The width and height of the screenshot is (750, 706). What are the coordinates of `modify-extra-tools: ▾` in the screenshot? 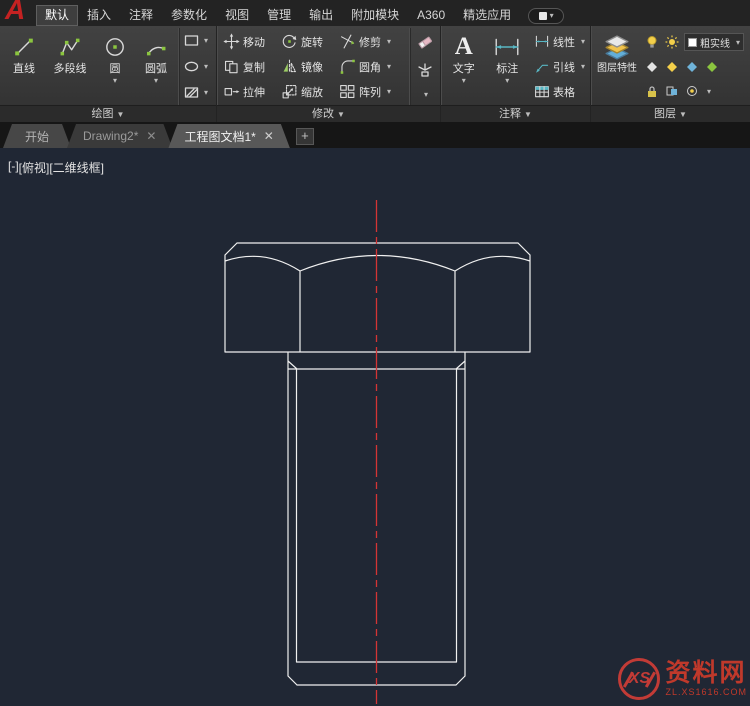 It's located at (424, 66).